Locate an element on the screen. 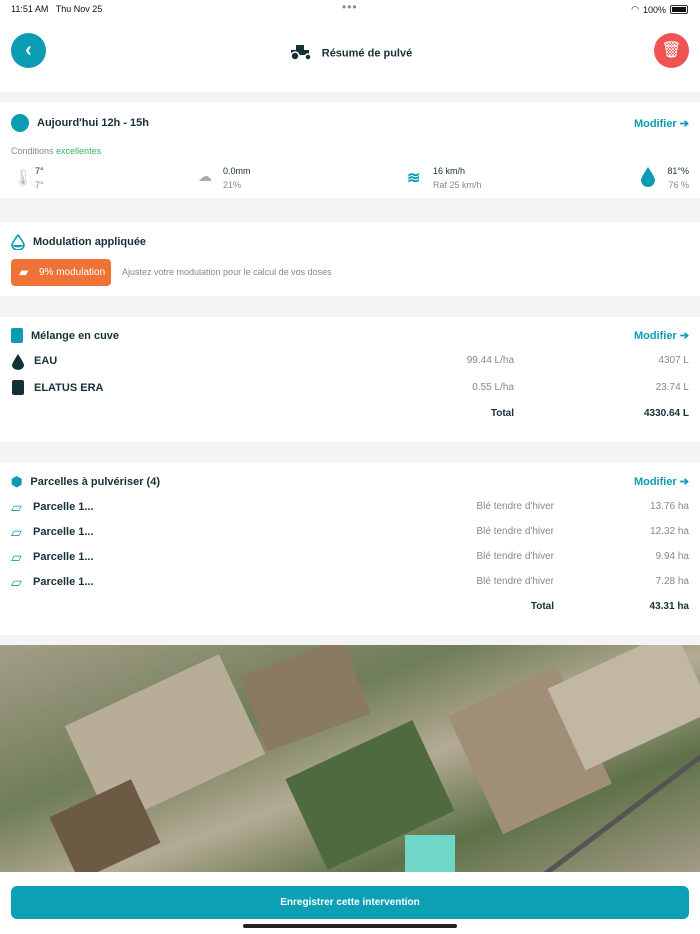 This screenshot has height=934, width=700. battery-percent: 100% is located at coordinates (654, 9).